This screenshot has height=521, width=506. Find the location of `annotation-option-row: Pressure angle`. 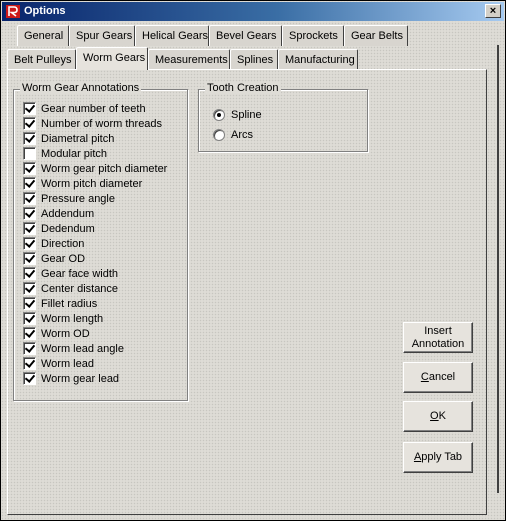

annotation-option-row: Pressure angle is located at coordinates (69, 198).